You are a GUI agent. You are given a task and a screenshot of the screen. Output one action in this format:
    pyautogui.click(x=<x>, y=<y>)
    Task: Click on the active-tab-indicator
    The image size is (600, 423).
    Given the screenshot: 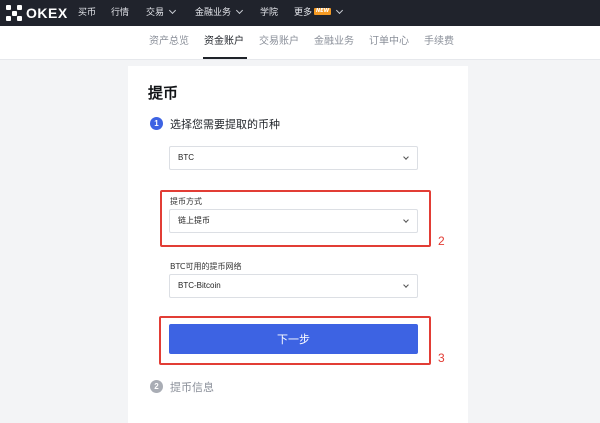 What is the action you would take?
    pyautogui.click(x=225, y=58)
    